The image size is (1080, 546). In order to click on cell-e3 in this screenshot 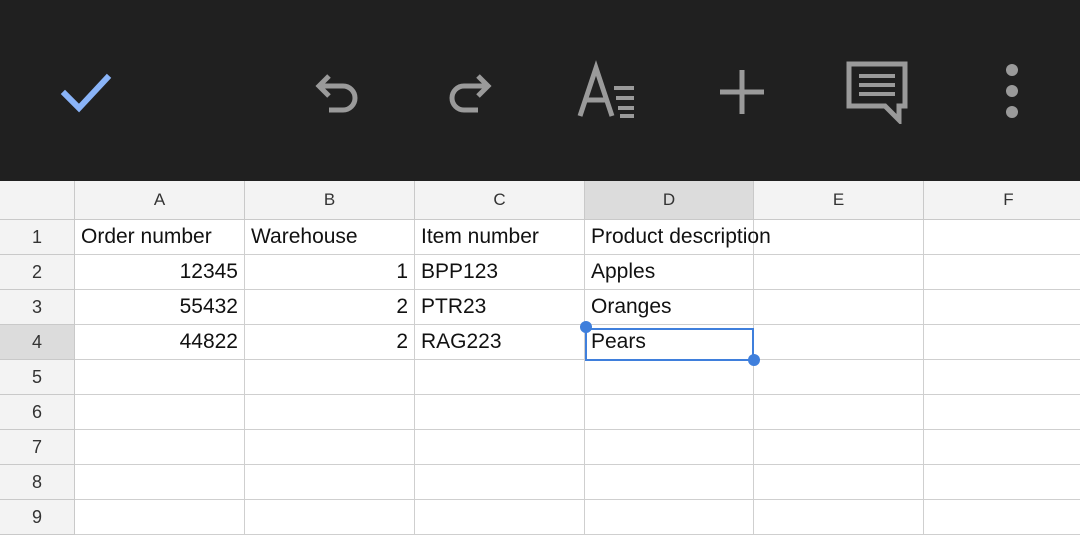, I will do `click(839, 307)`.